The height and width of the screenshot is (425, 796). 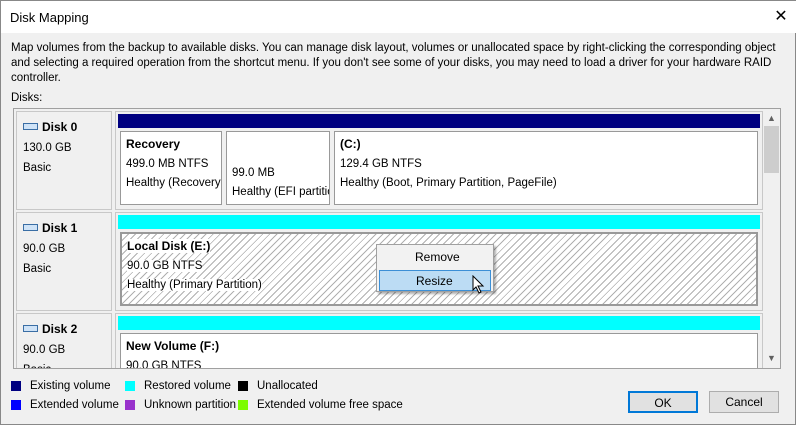 I want to click on scroll-up-icon: ▲, so click(x=771, y=118).